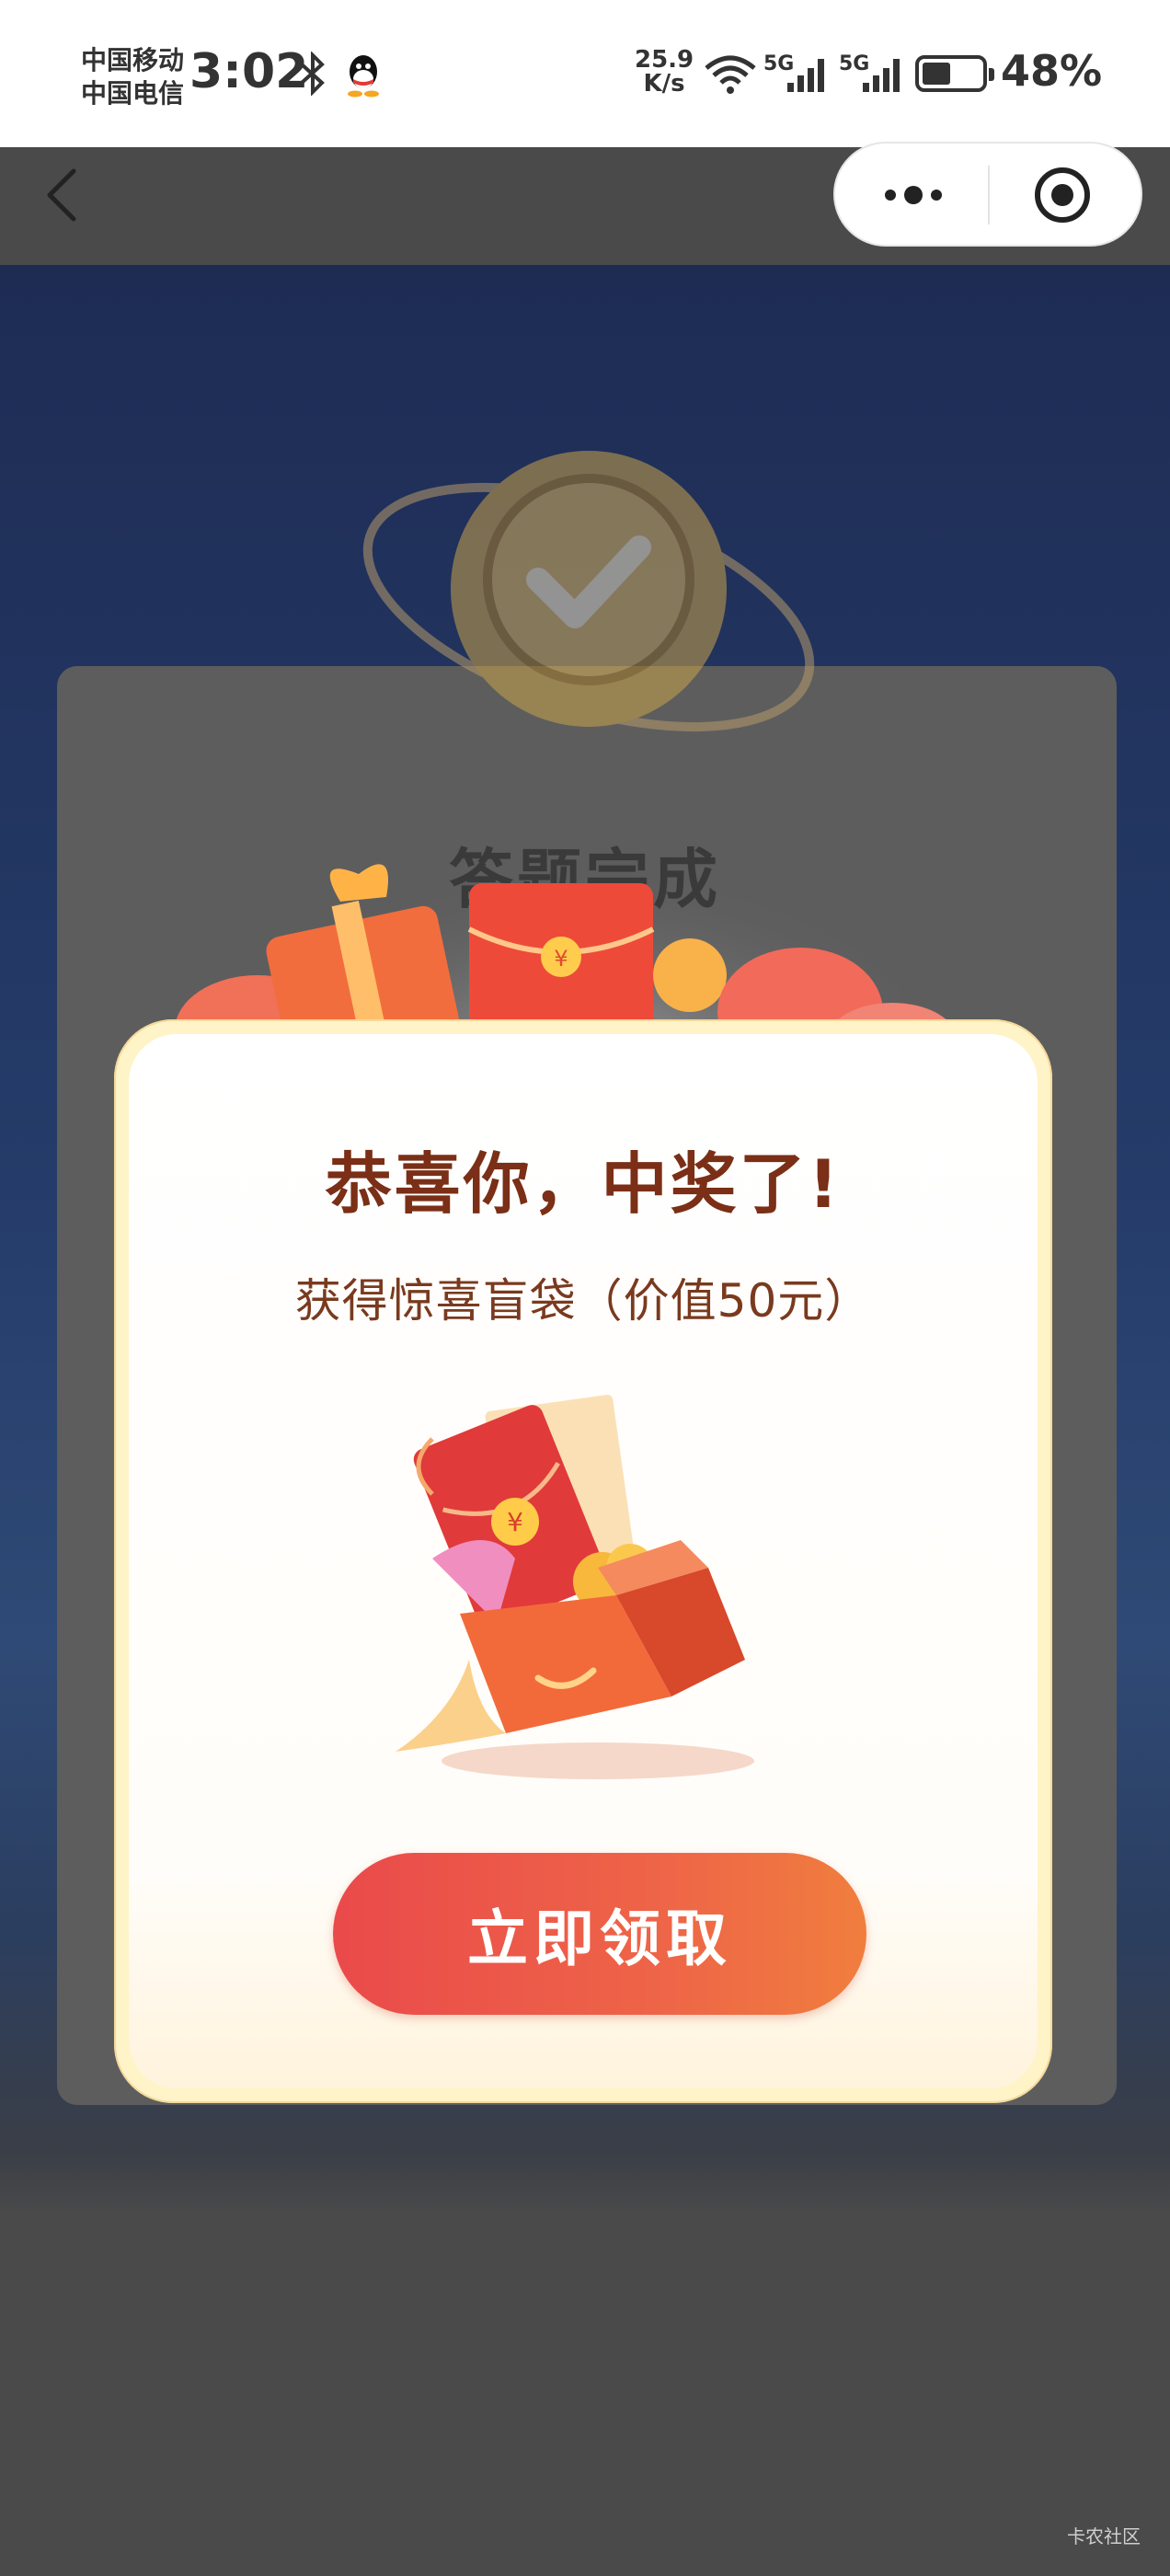  I want to click on wifi-icon, so click(730, 74).